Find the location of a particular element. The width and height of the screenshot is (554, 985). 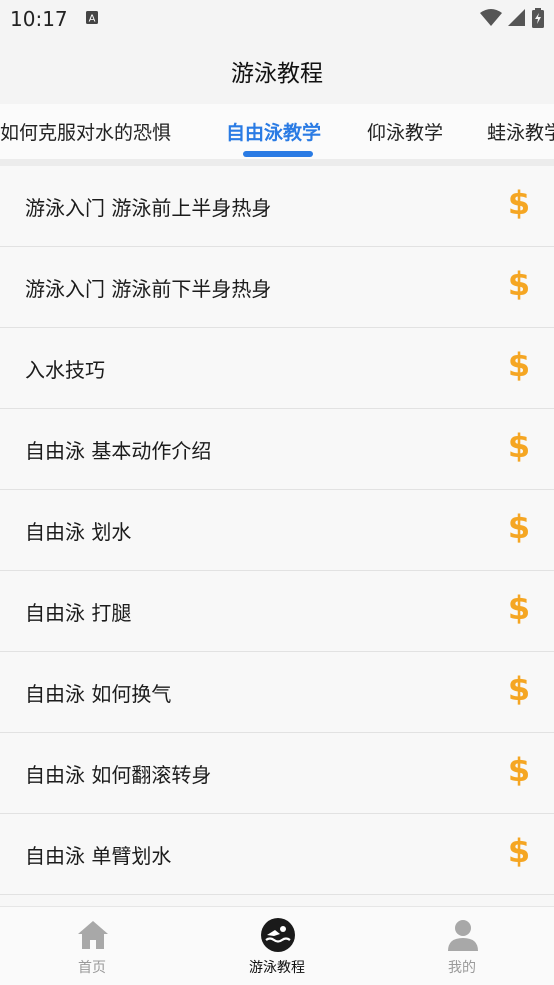

battery-charging-icon is located at coordinates (538, 18).